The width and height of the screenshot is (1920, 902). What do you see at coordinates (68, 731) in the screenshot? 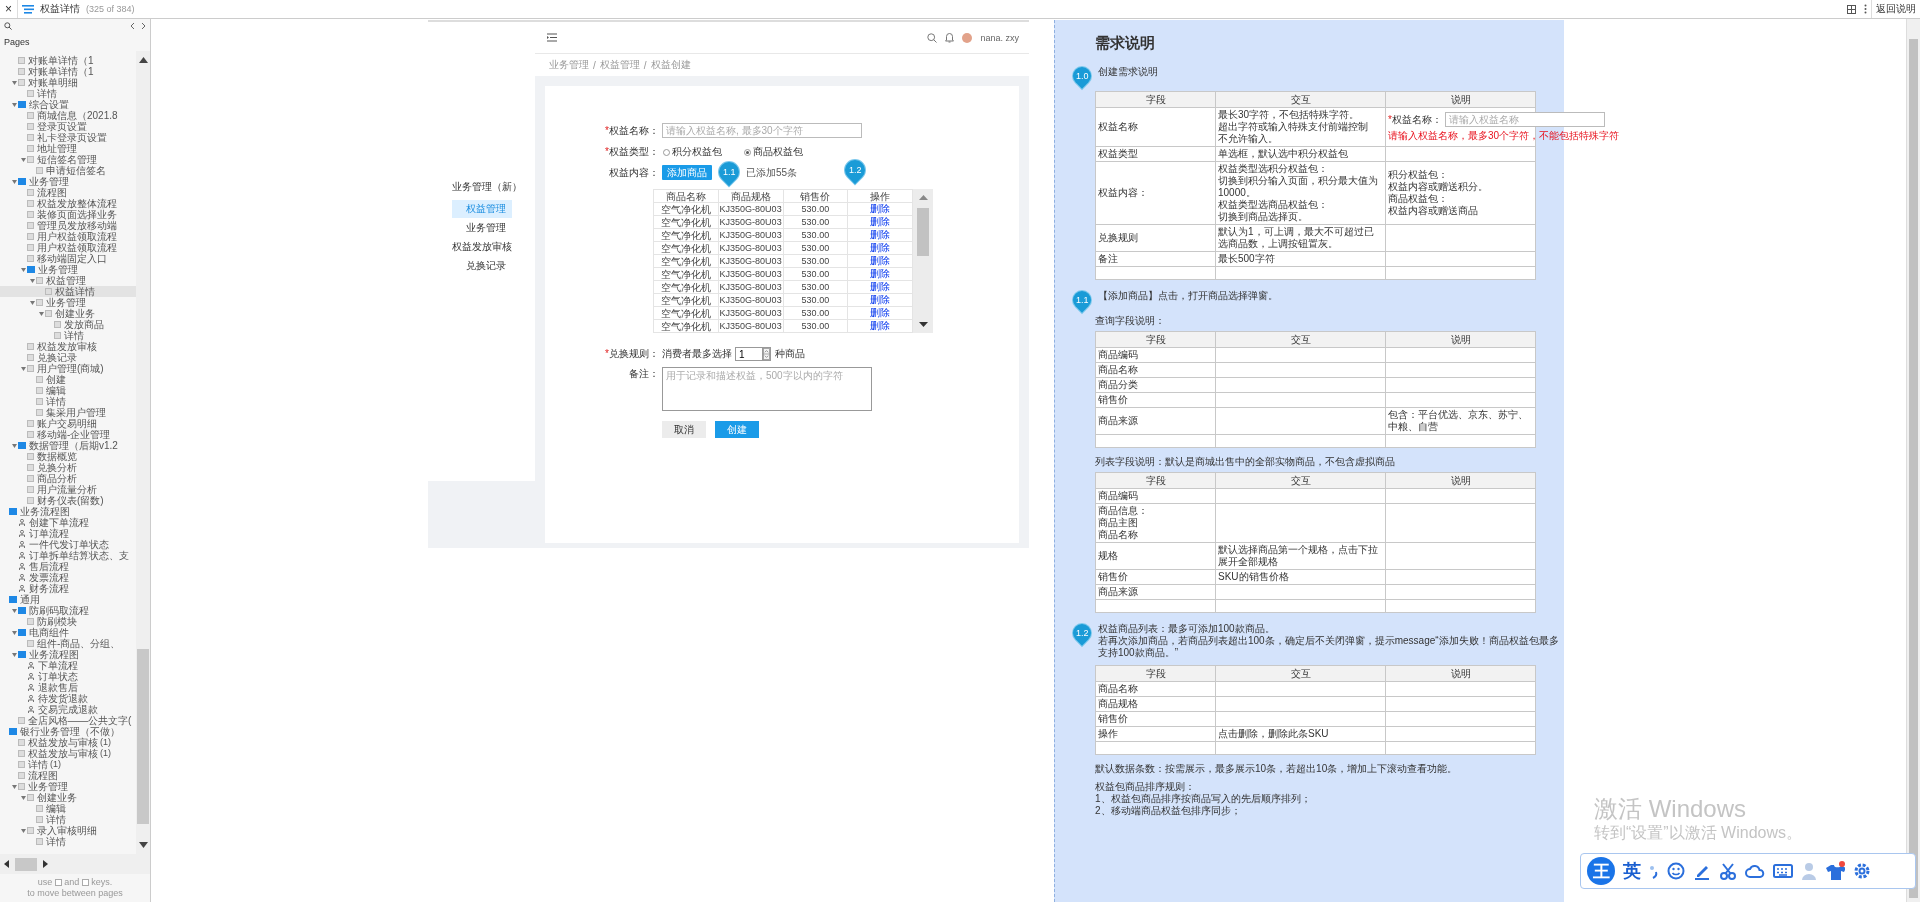
I see `tree-item: 银行业务管理（不做）` at bounding box center [68, 731].